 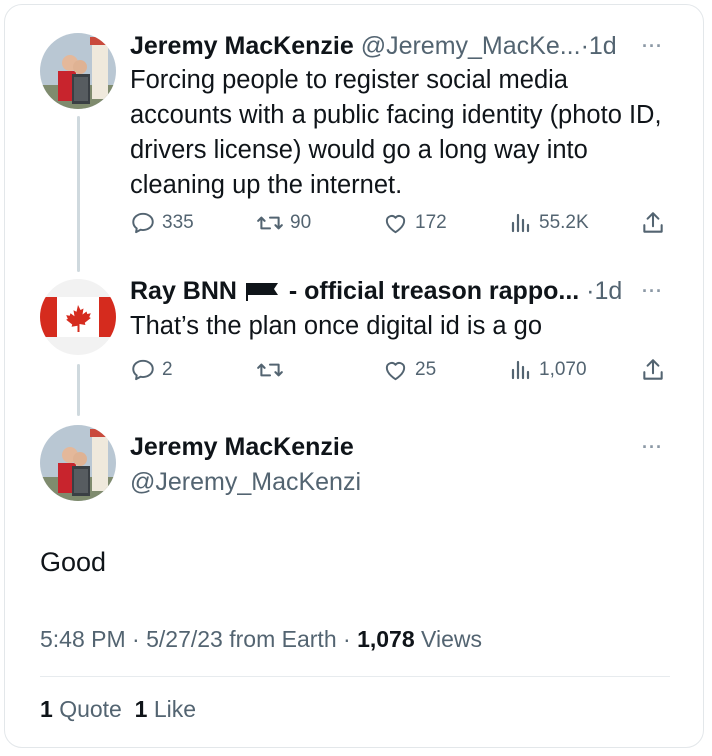 I want to click on reply-count: 335, so click(x=178, y=222).